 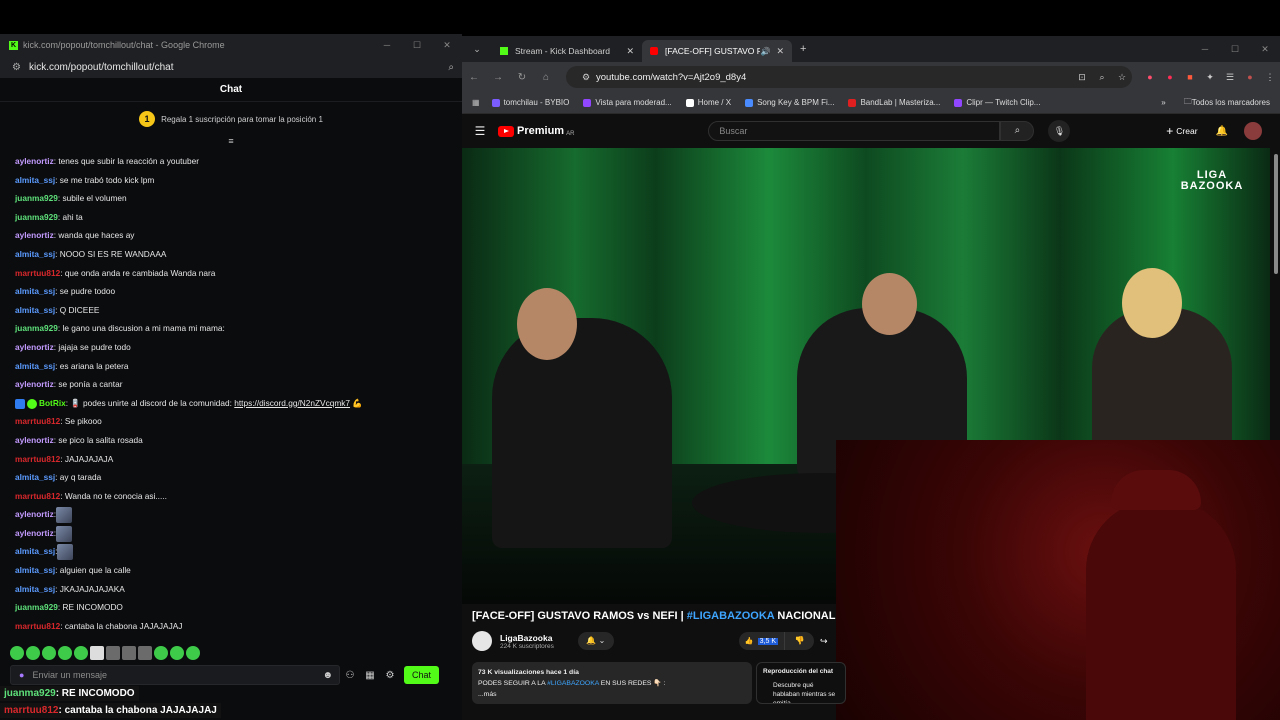 I want to click on zoom-icon: ⌕, so click(x=451, y=67).